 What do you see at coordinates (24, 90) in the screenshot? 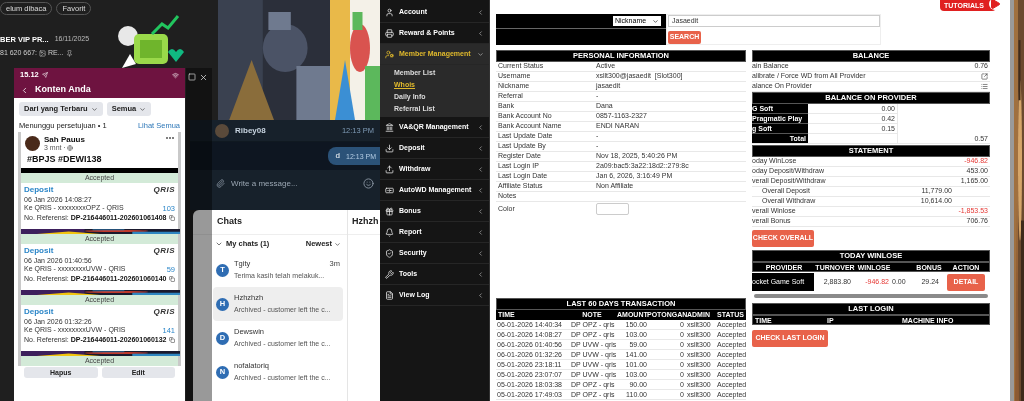
I see `back-icon` at bounding box center [24, 90].